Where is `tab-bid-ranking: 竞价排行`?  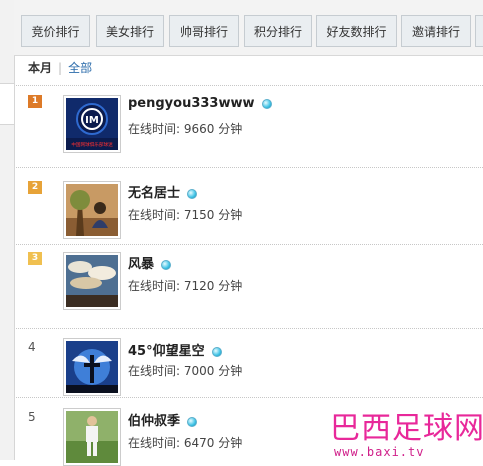 tab-bid-ranking: 竞价排行 is located at coordinates (55, 31).